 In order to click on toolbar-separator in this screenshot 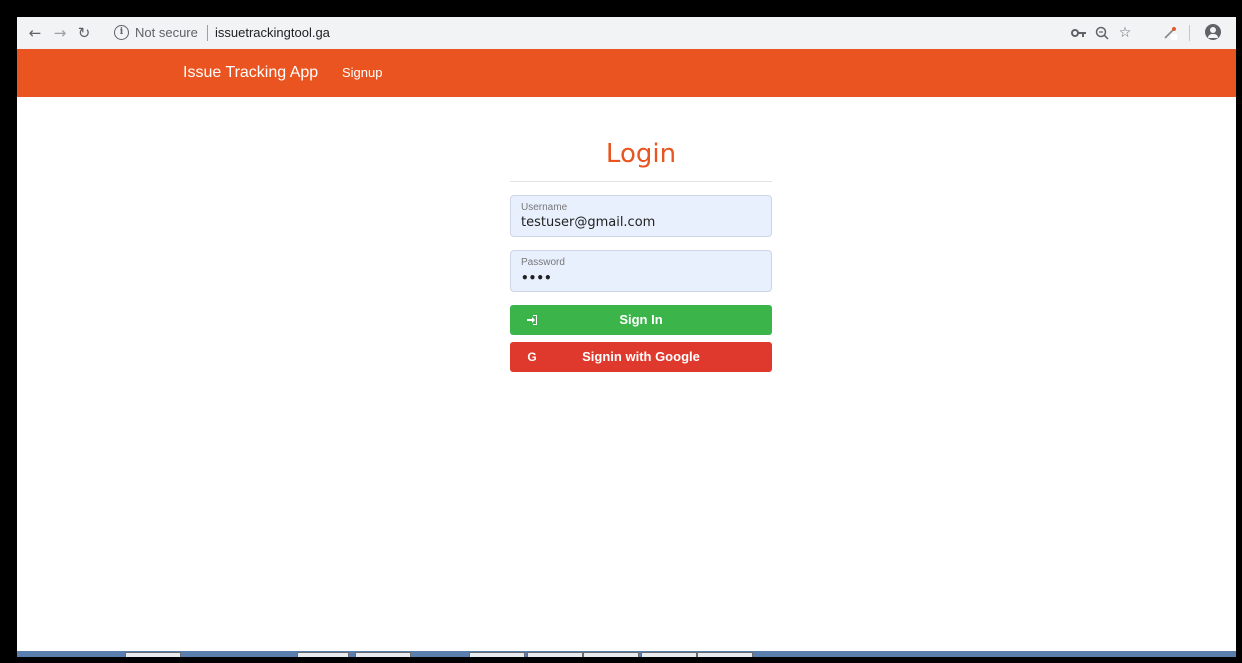, I will do `click(1189, 33)`.